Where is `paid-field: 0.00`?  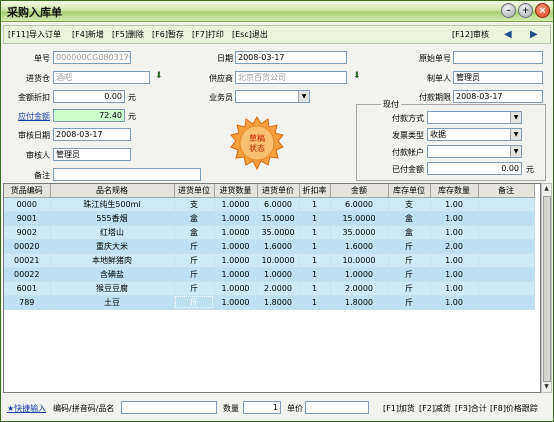 paid-field: 0.00 is located at coordinates (474, 168).